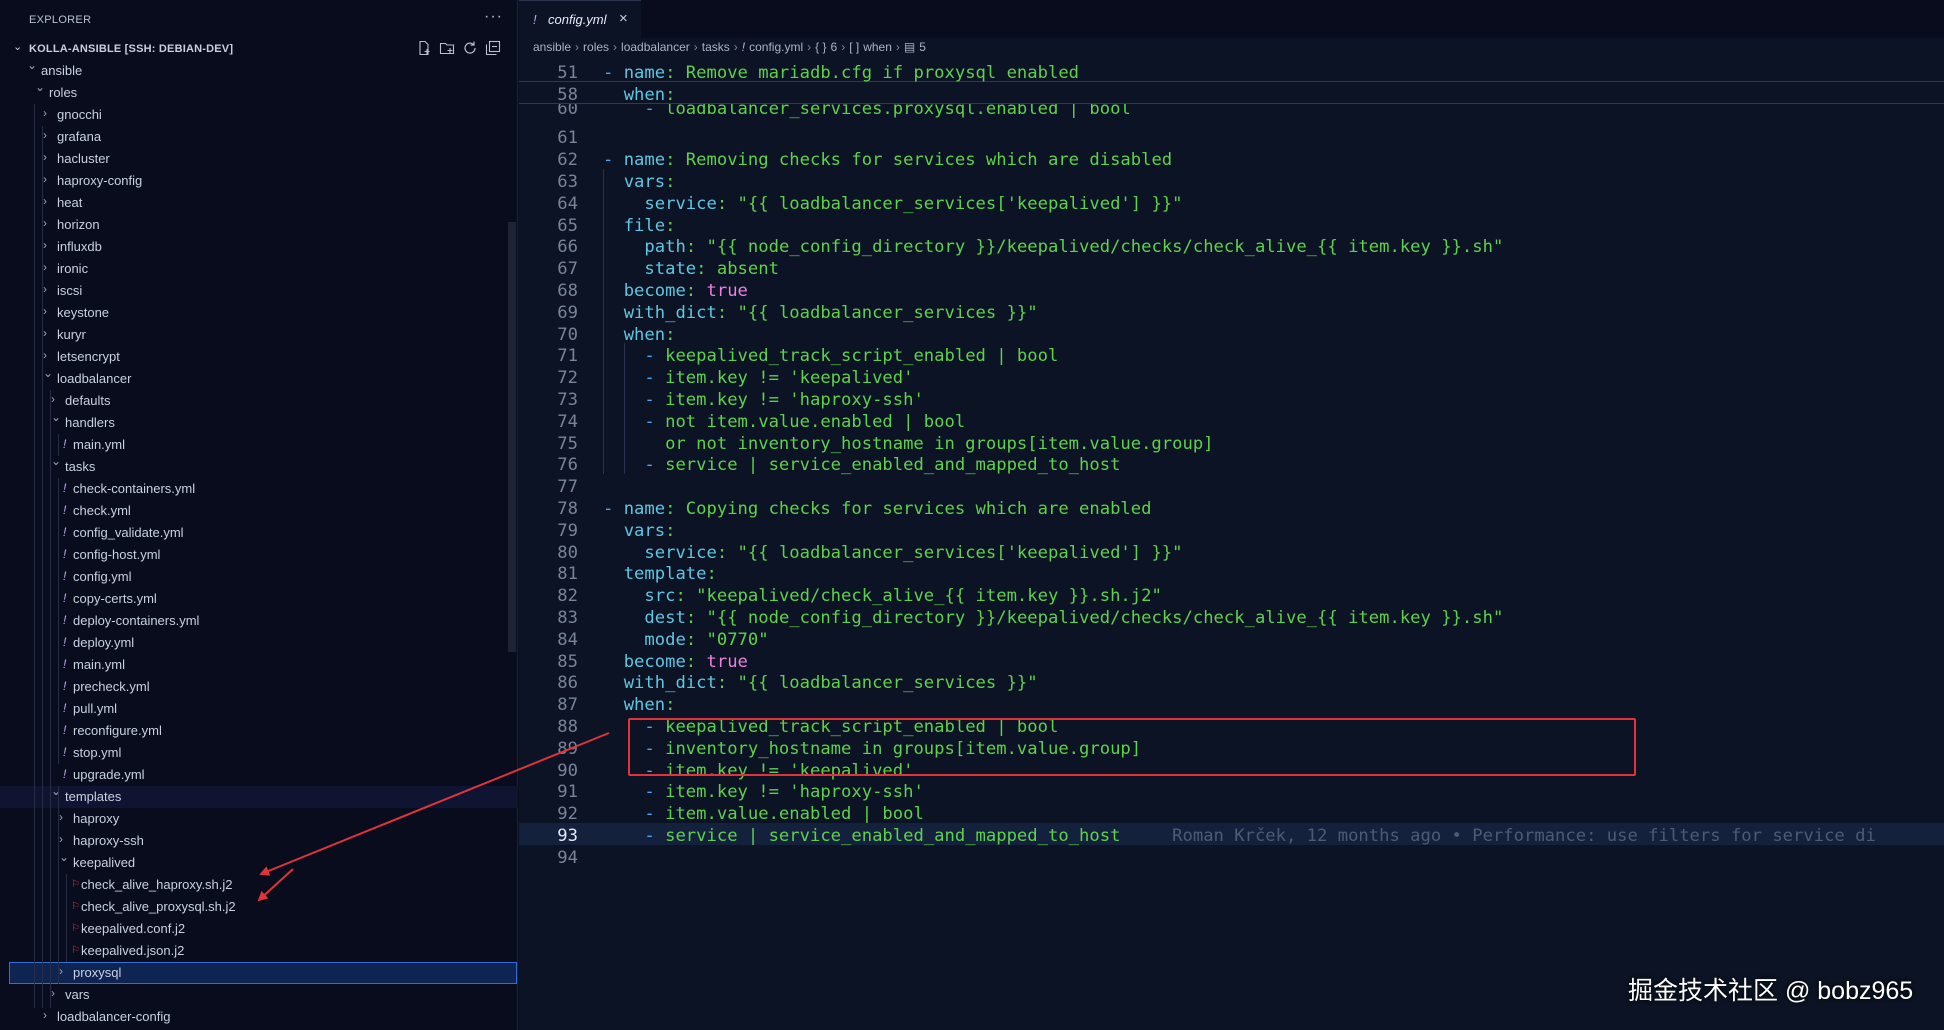  I want to click on tab-config-yml: ! config.yml ×, so click(580, 19).